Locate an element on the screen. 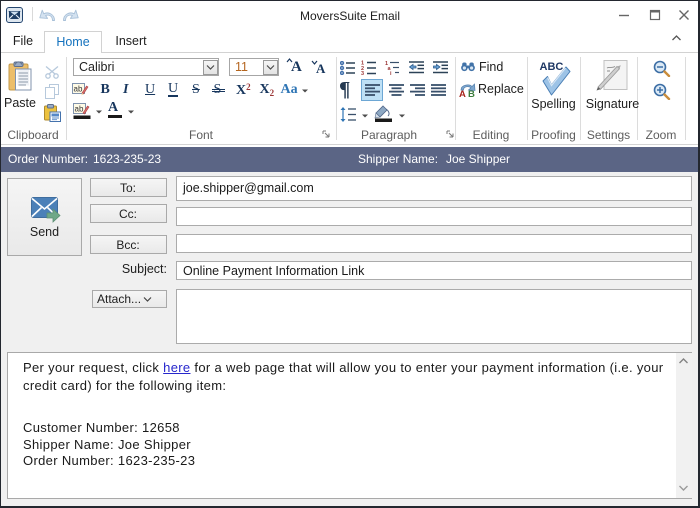 The width and height of the screenshot is (700, 508). svg-text: A is located at coordinates (462, 93).